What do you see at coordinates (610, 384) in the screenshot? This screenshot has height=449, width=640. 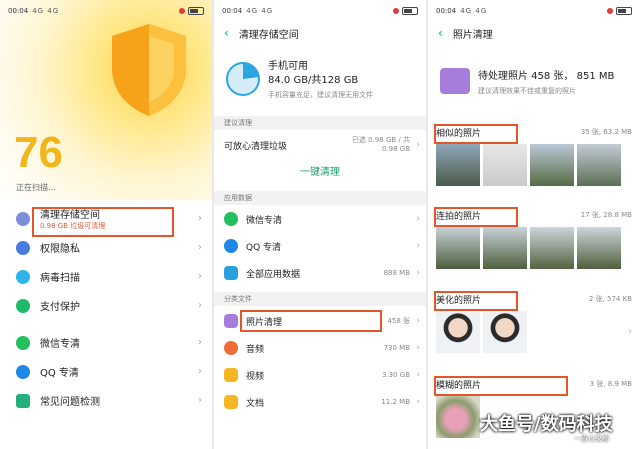 I see `category-meta: 3 张, 8.9 MB` at bounding box center [610, 384].